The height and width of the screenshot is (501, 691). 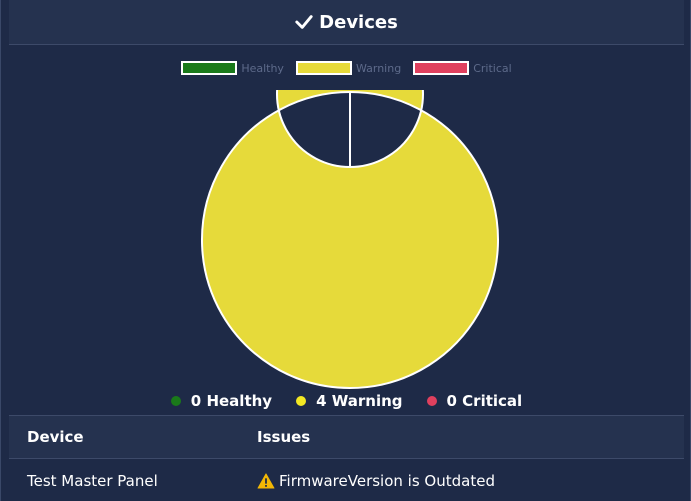 What do you see at coordinates (323, 68) in the screenshot?
I see `legend-swatch-warning` at bounding box center [323, 68].